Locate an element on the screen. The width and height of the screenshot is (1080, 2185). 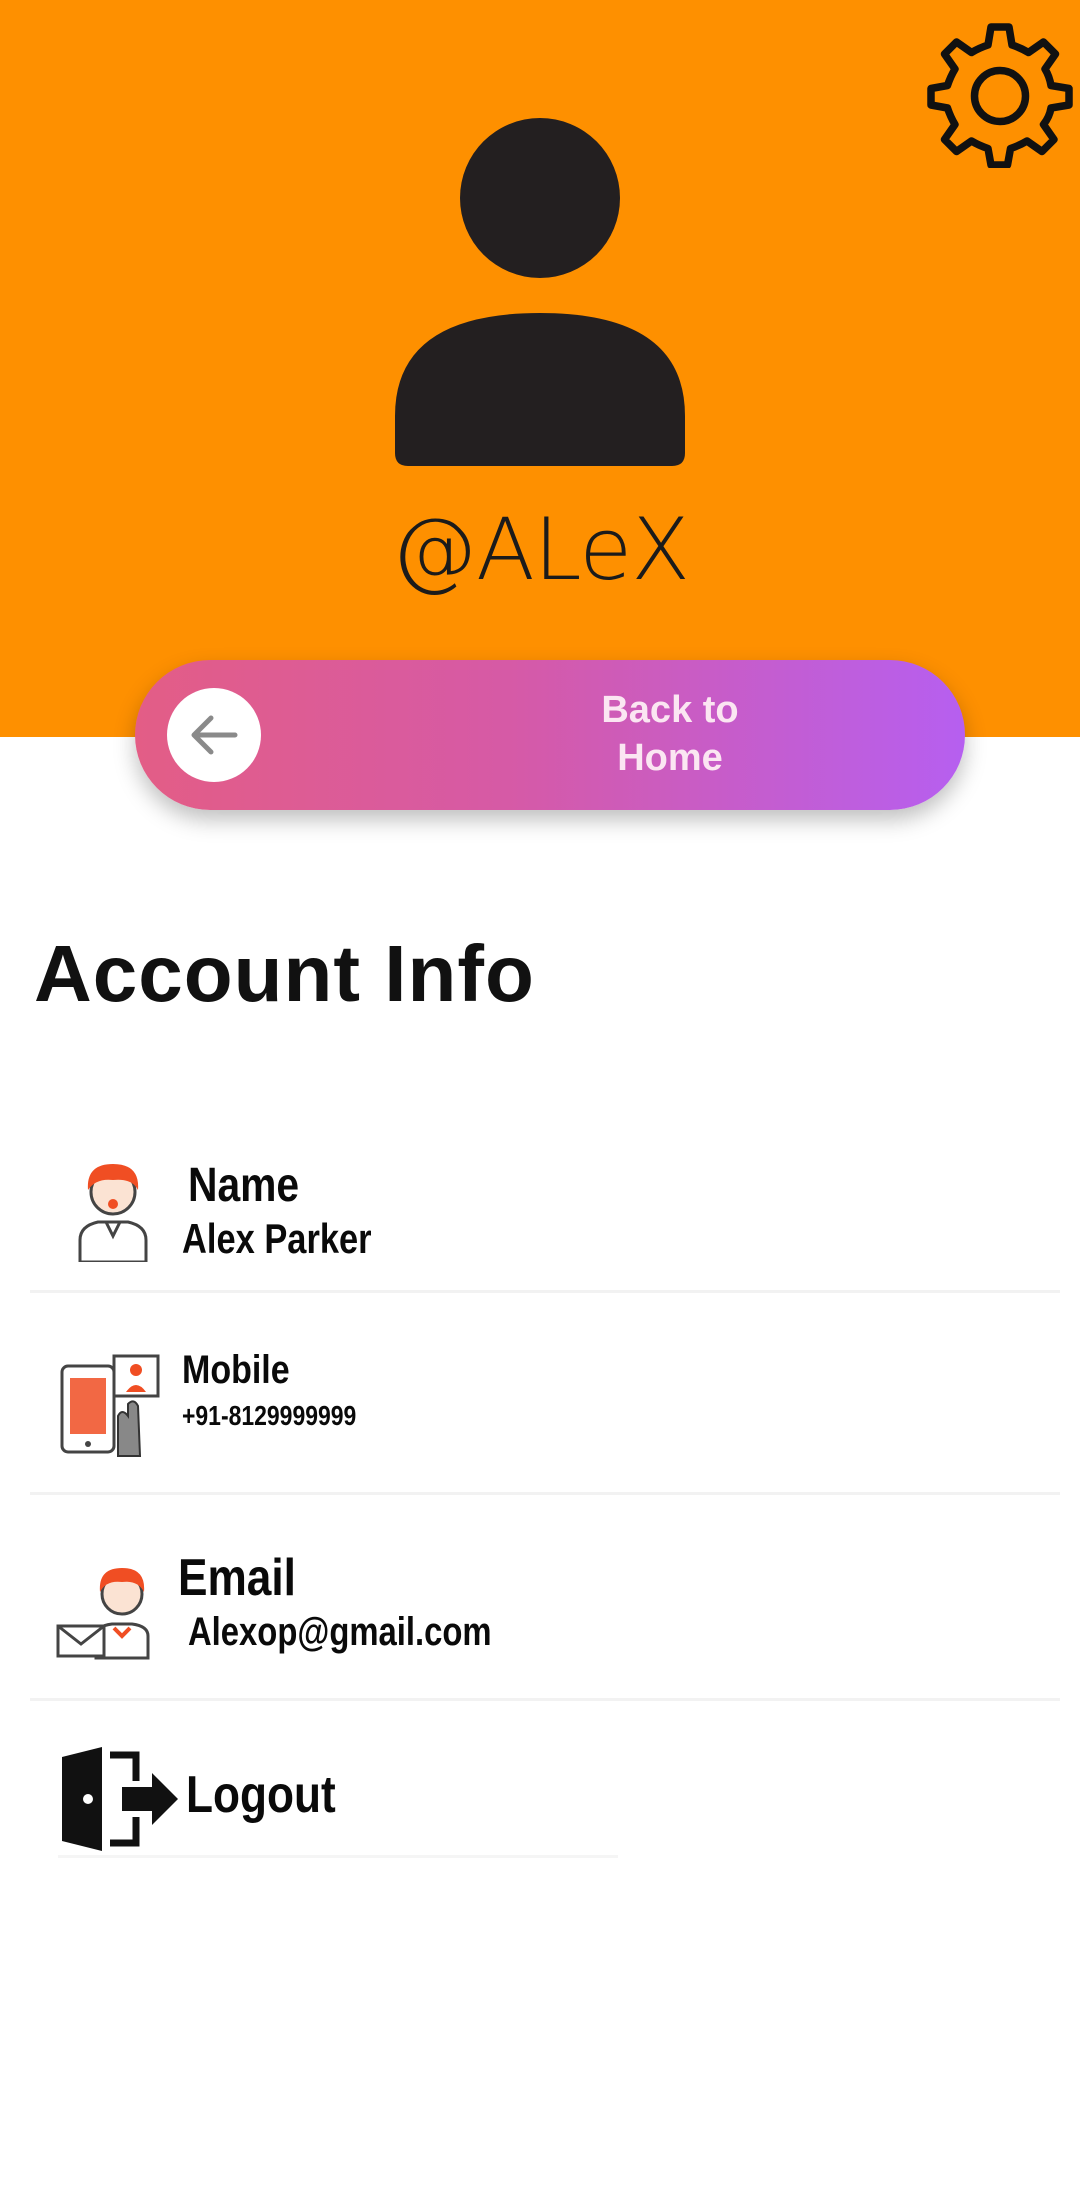
mobile-label: Mobile is located at coordinates (236, 1370).